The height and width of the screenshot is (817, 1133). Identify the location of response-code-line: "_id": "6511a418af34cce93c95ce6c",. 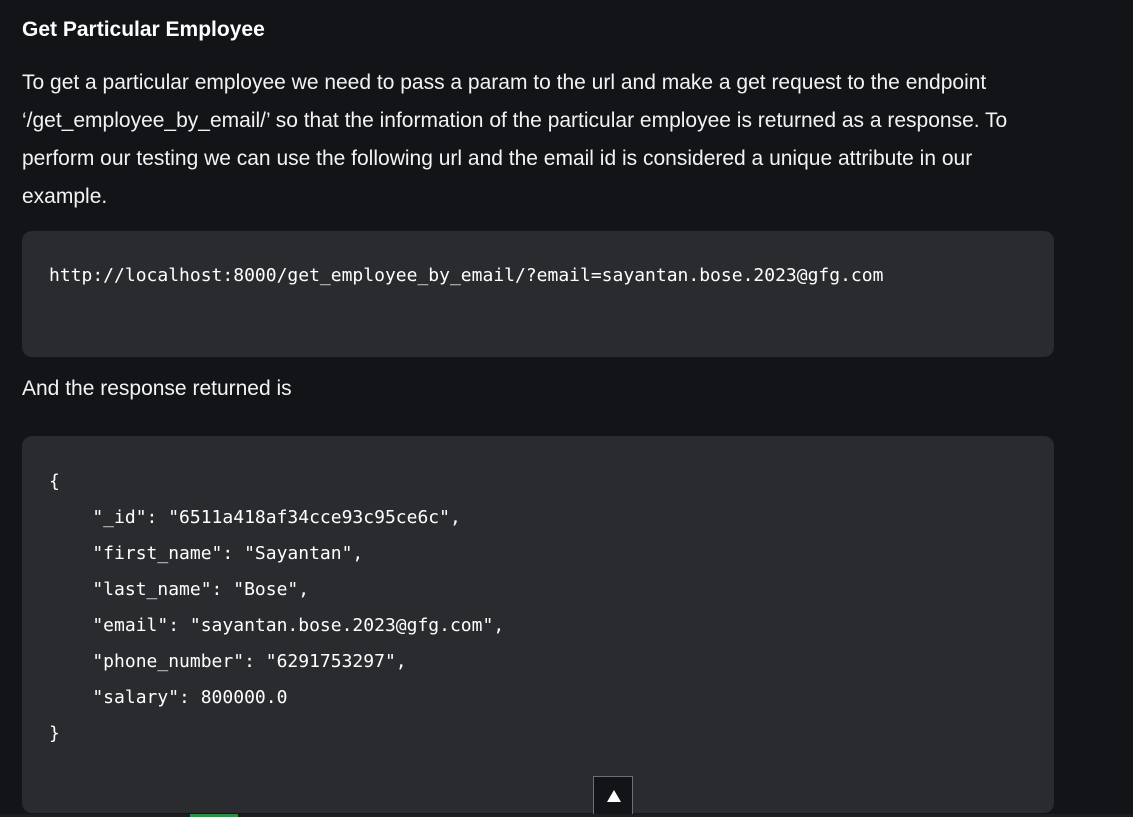
(255, 517).